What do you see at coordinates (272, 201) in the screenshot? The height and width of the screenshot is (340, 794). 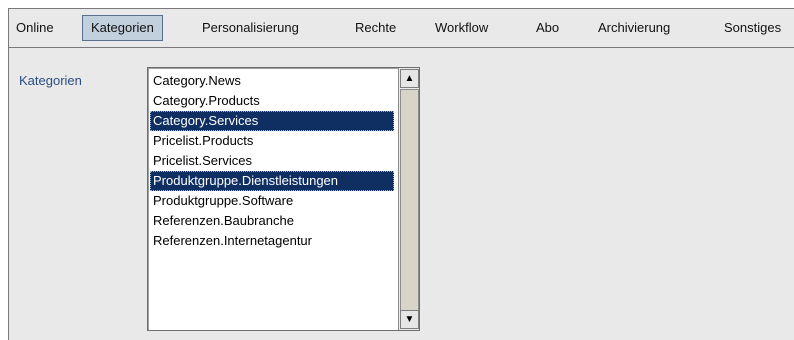 I see `list-item: Produktgruppe.Software` at bounding box center [272, 201].